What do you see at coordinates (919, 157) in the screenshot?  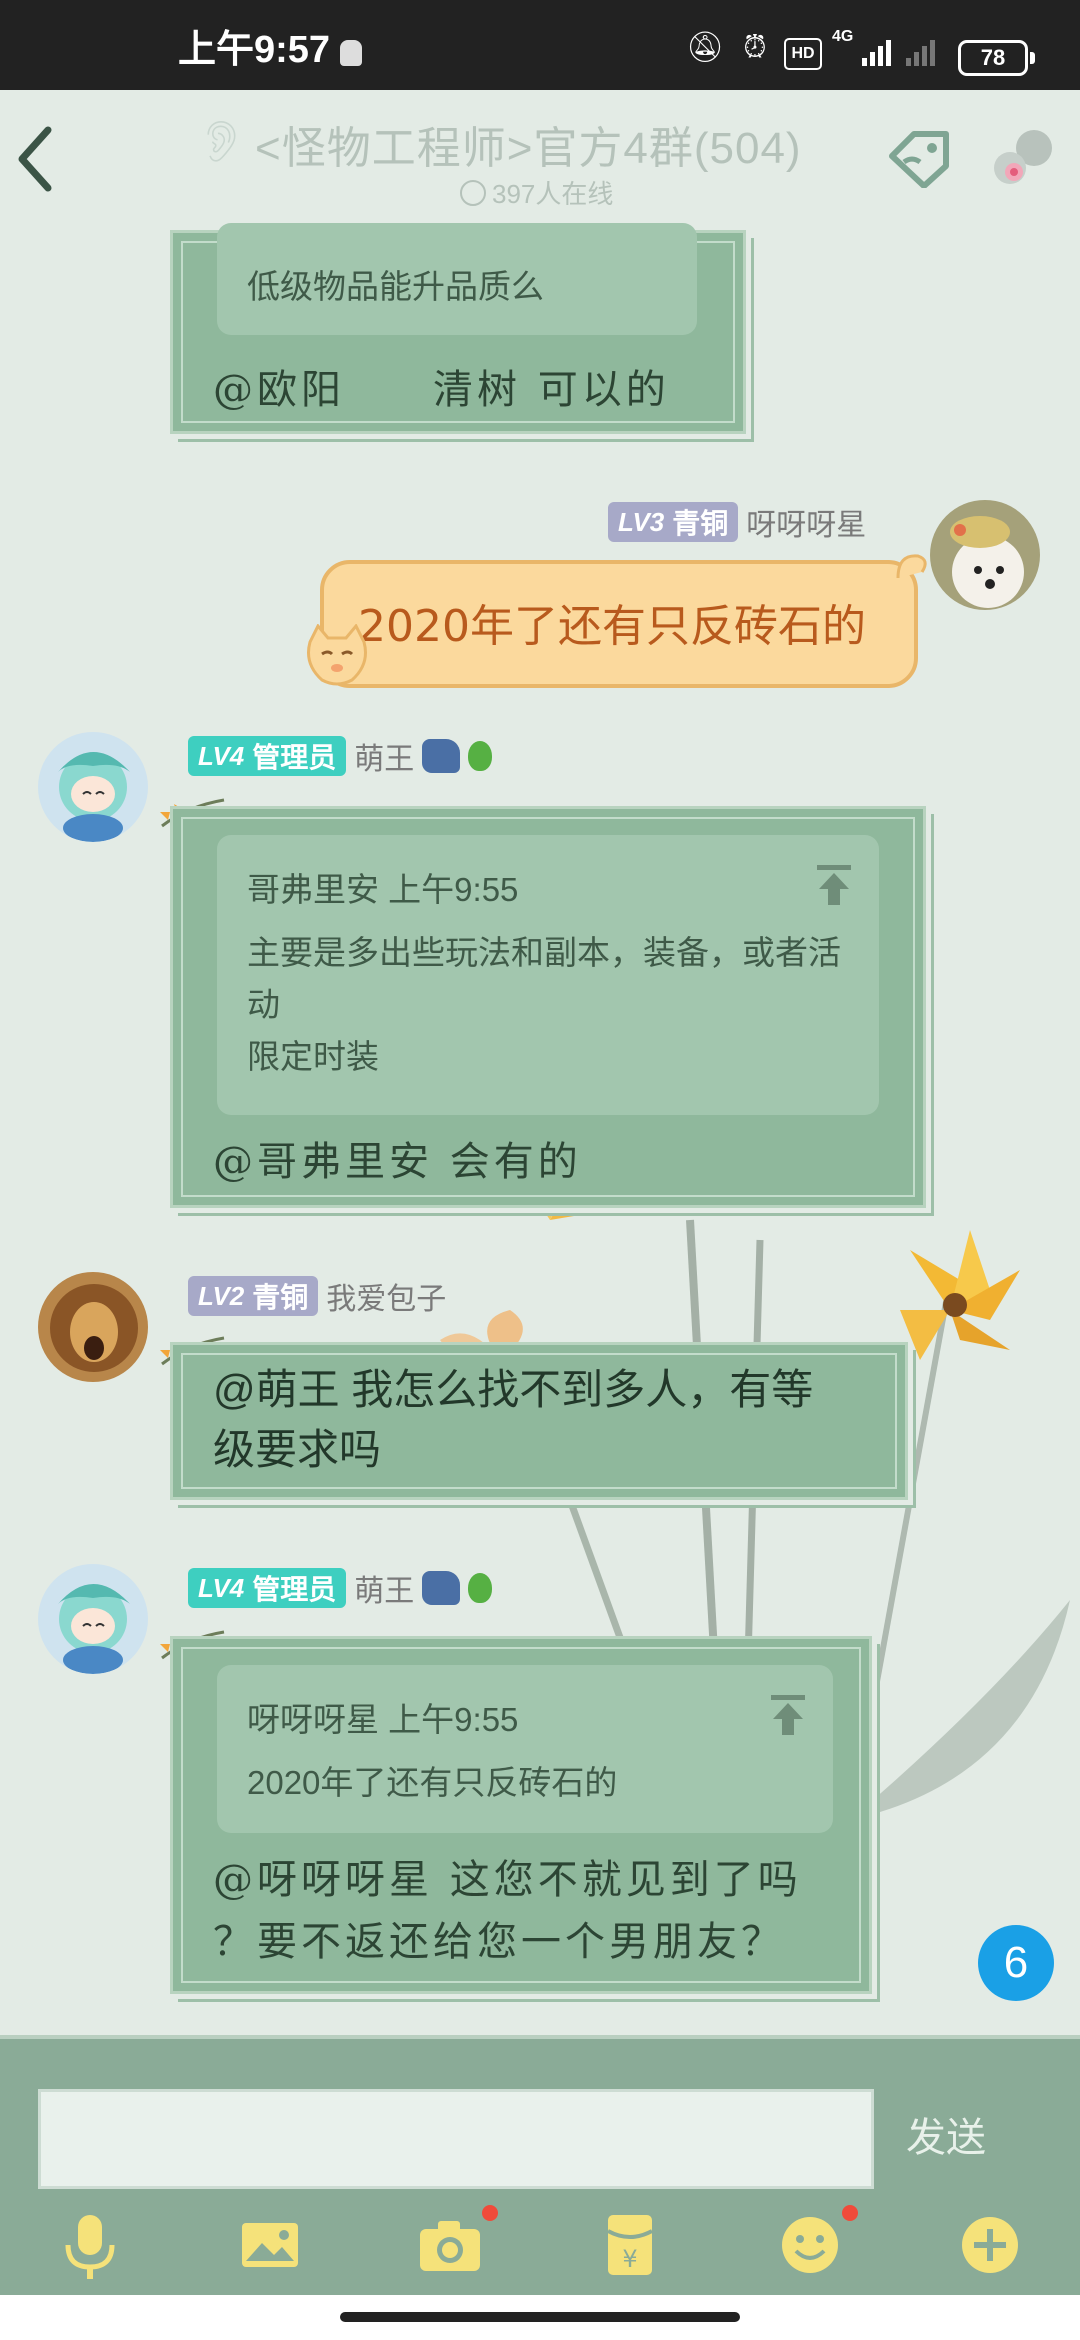 I see `tag-icon` at bounding box center [919, 157].